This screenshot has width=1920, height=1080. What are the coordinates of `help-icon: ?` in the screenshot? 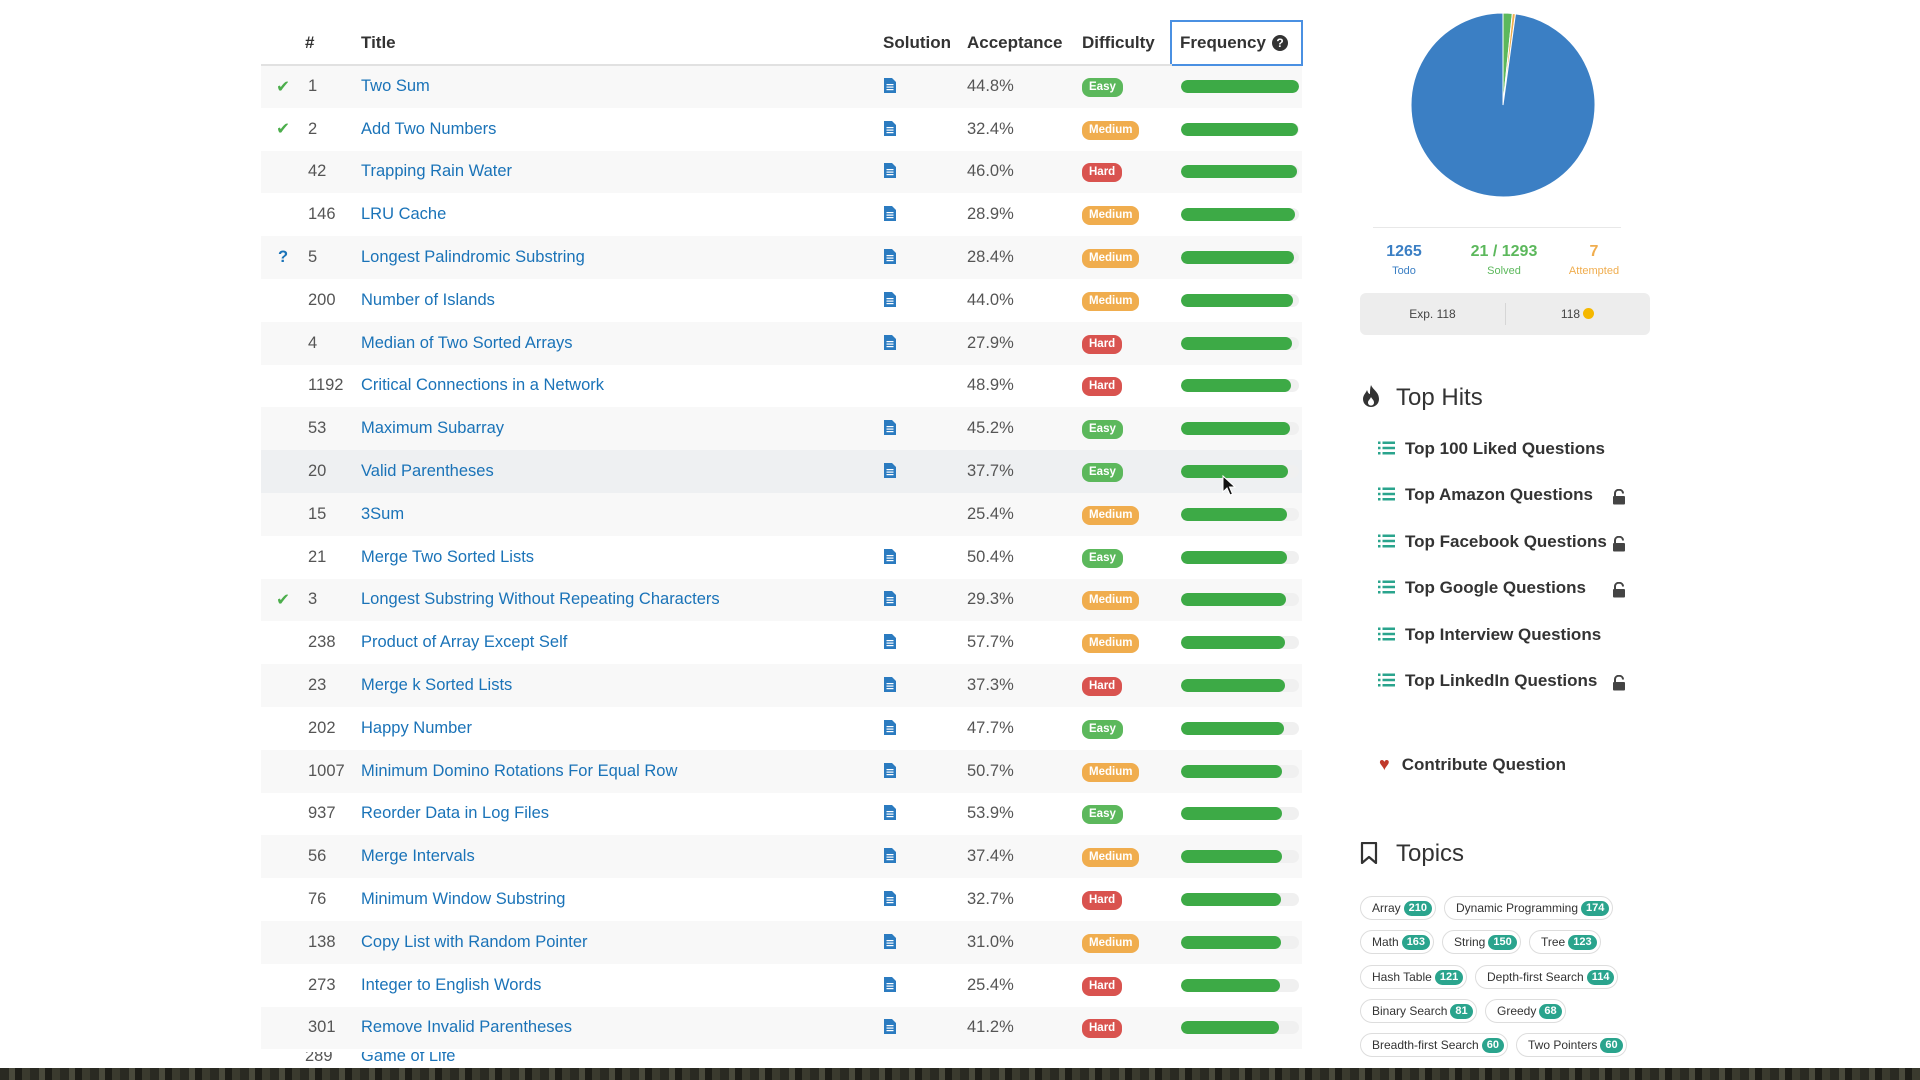 It's located at (1279, 43).